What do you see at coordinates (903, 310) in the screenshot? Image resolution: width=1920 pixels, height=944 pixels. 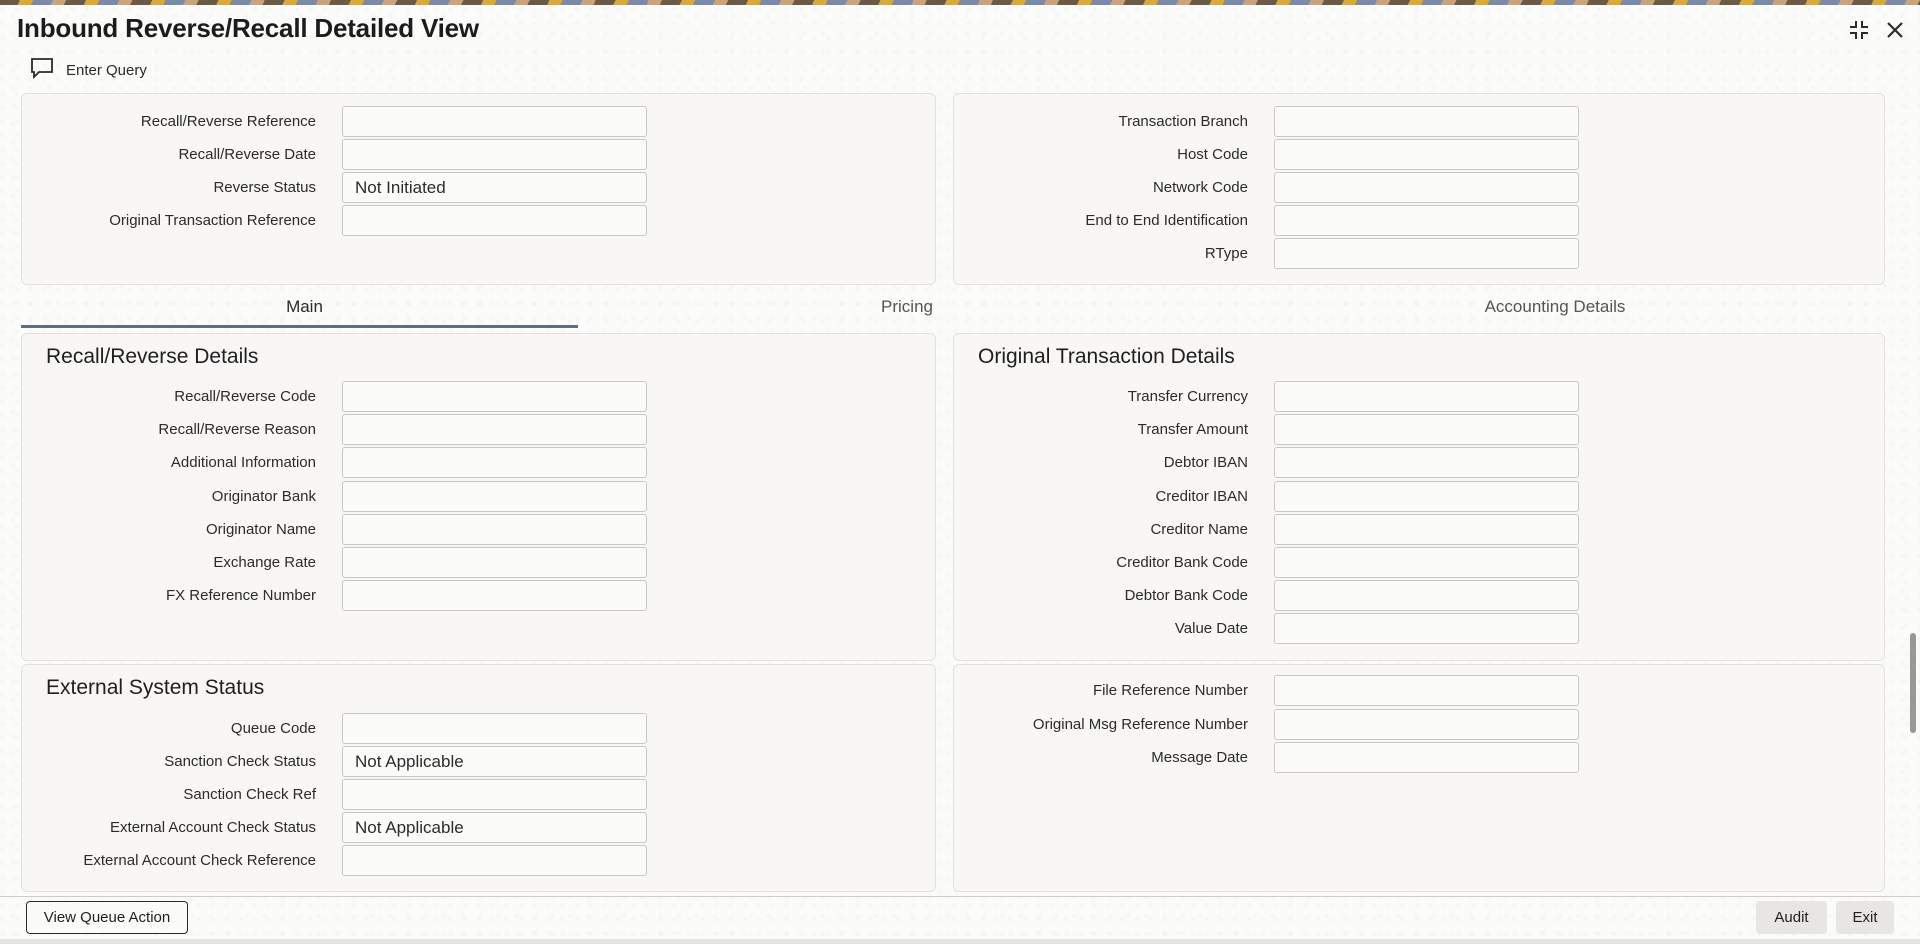 I see `tab-pricing: Pricing` at bounding box center [903, 310].